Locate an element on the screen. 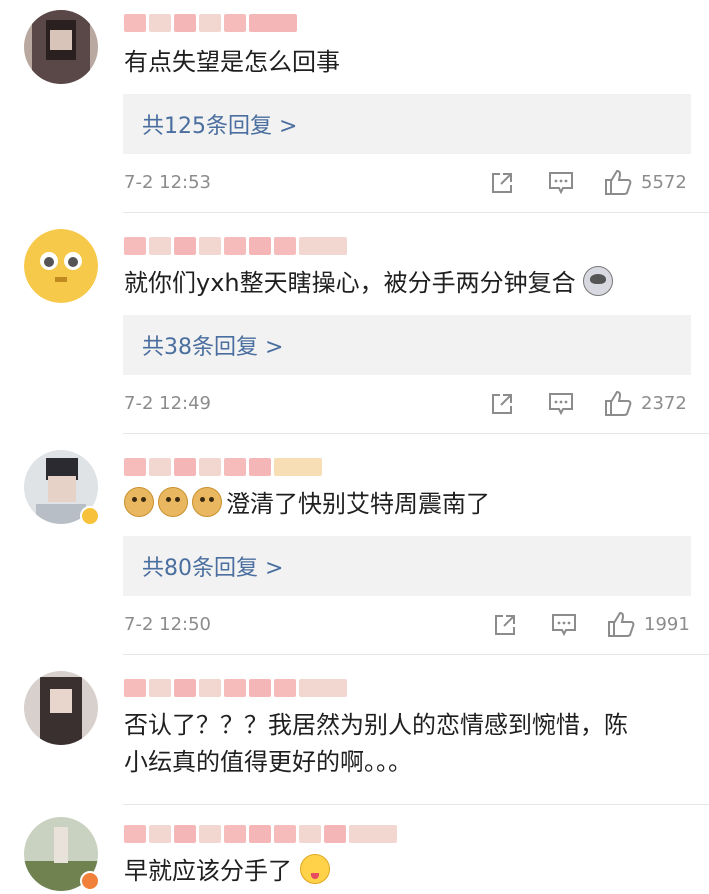  comment-text-body: 澄清了快别艾特周震南了 is located at coordinates (358, 504).